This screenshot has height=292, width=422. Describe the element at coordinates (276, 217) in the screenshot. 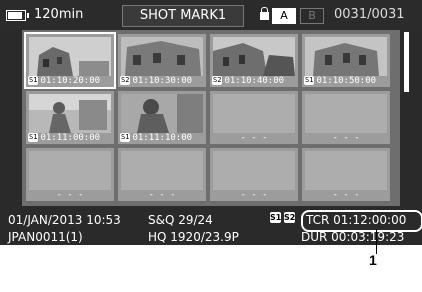

I see `shot-mark1-badge: S1` at that location.